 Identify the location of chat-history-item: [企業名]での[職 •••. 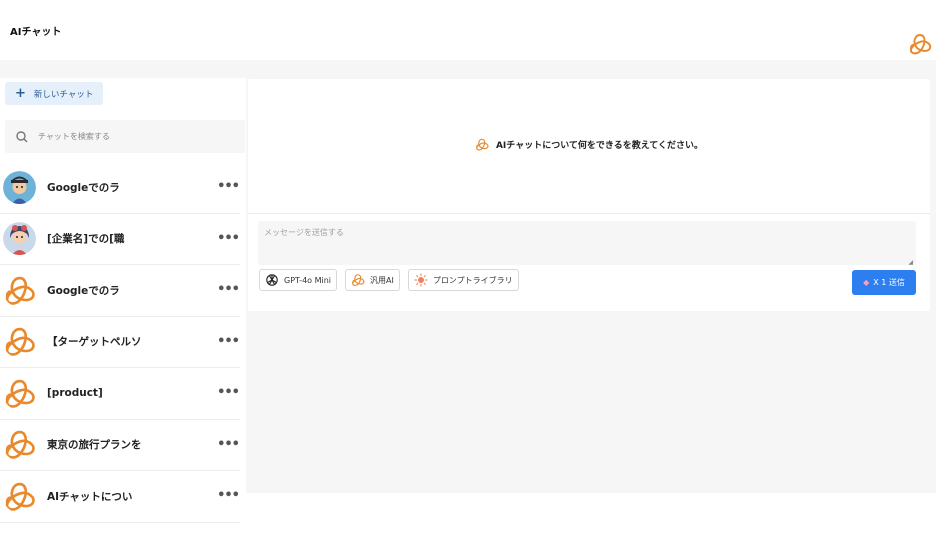
(120, 239).